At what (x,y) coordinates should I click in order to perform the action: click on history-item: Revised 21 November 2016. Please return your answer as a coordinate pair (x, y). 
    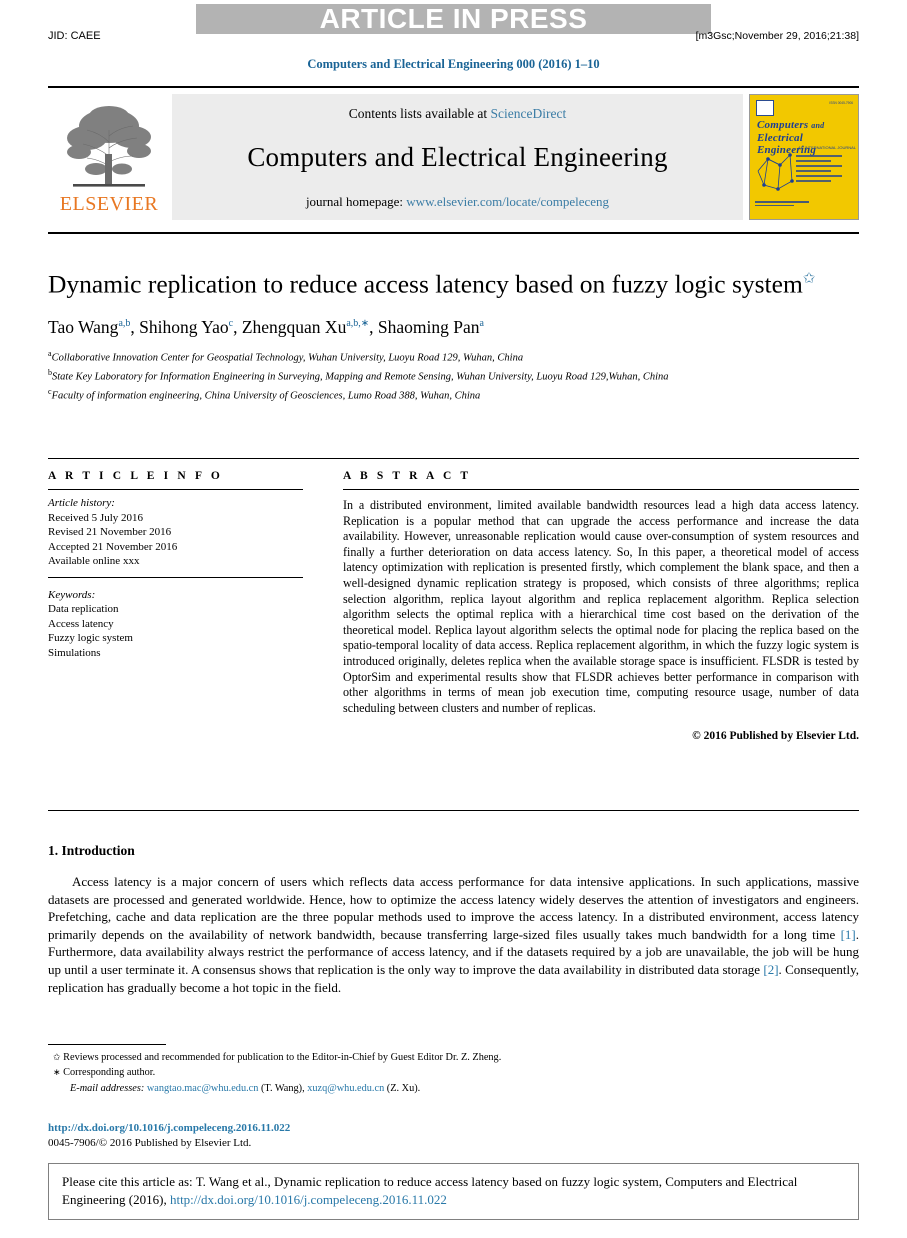
    Looking at the image, I should click on (110, 532).